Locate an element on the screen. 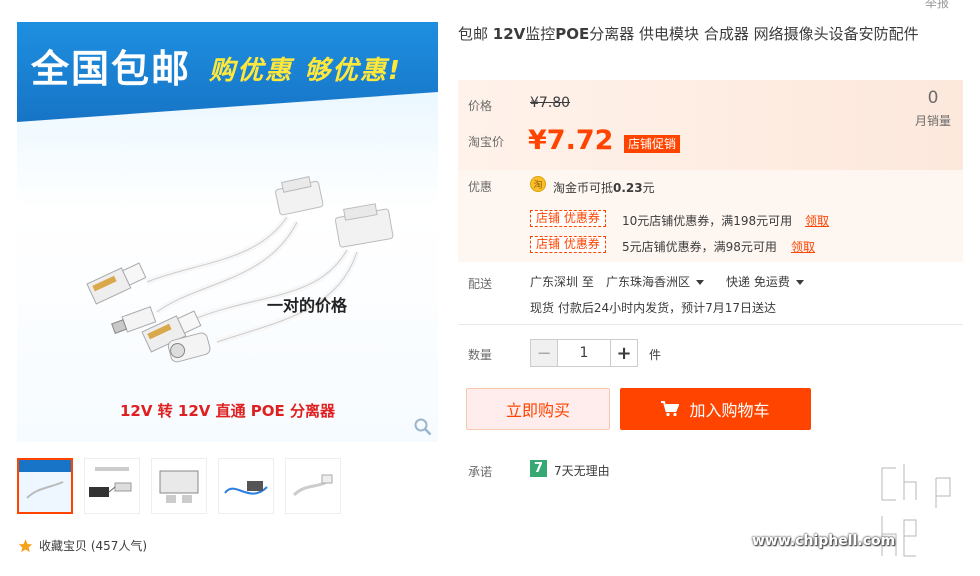 This screenshot has height=576, width=980. pair-price-text: 一对的价格 is located at coordinates (307, 305).